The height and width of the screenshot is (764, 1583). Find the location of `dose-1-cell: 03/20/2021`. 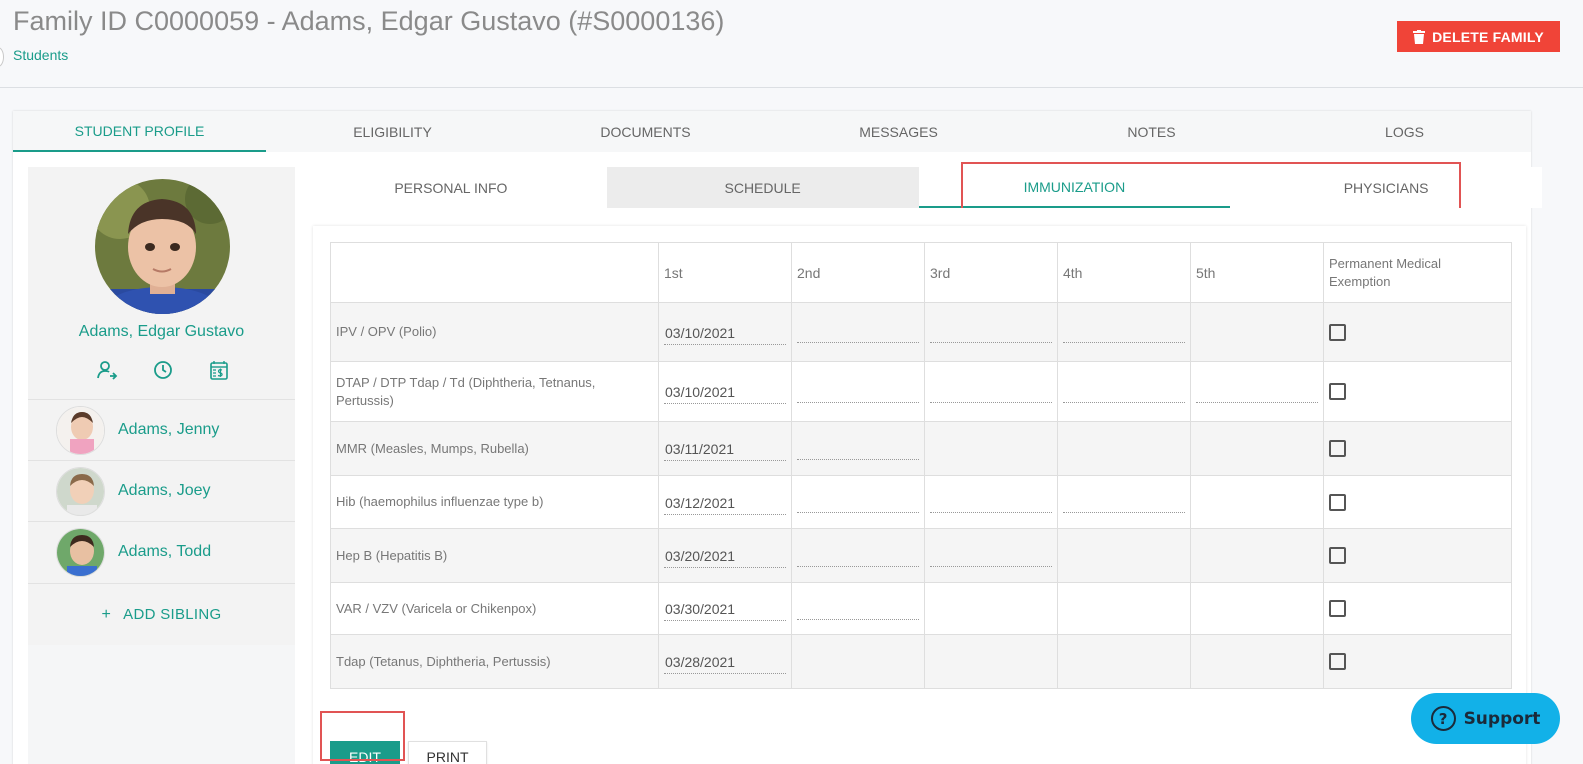

dose-1-cell: 03/20/2021 is located at coordinates (725, 555).